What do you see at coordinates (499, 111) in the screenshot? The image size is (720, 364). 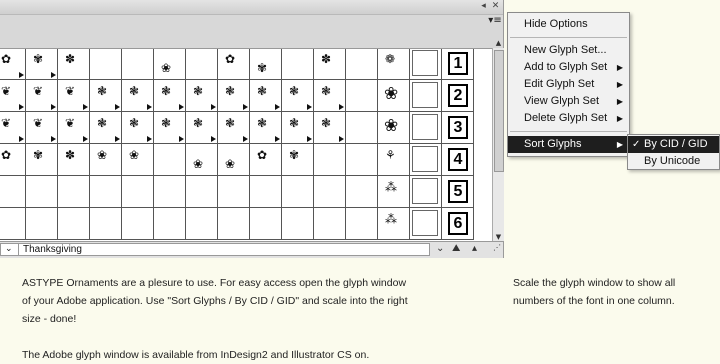 I see `scroll-thumb` at bounding box center [499, 111].